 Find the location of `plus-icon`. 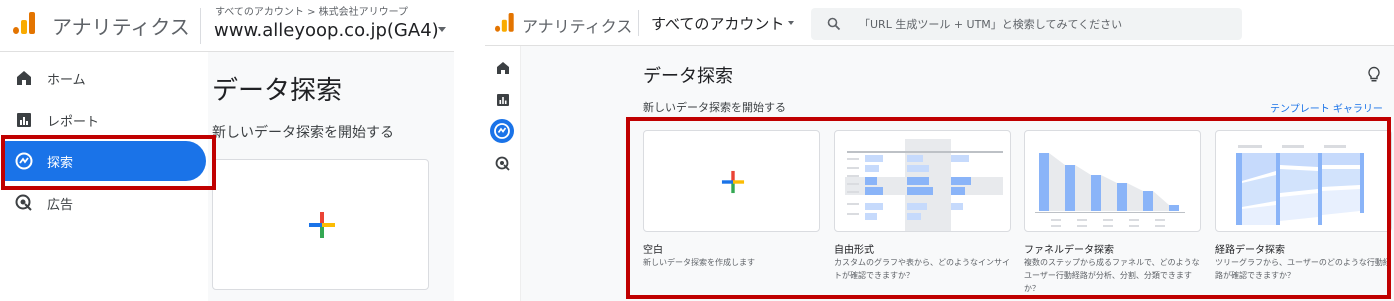

plus-icon is located at coordinates (322, 225).